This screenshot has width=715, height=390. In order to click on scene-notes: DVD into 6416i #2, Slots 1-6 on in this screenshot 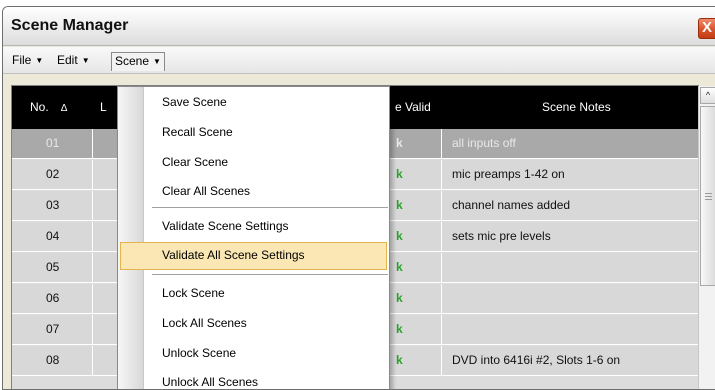, I will do `click(536, 361)`.